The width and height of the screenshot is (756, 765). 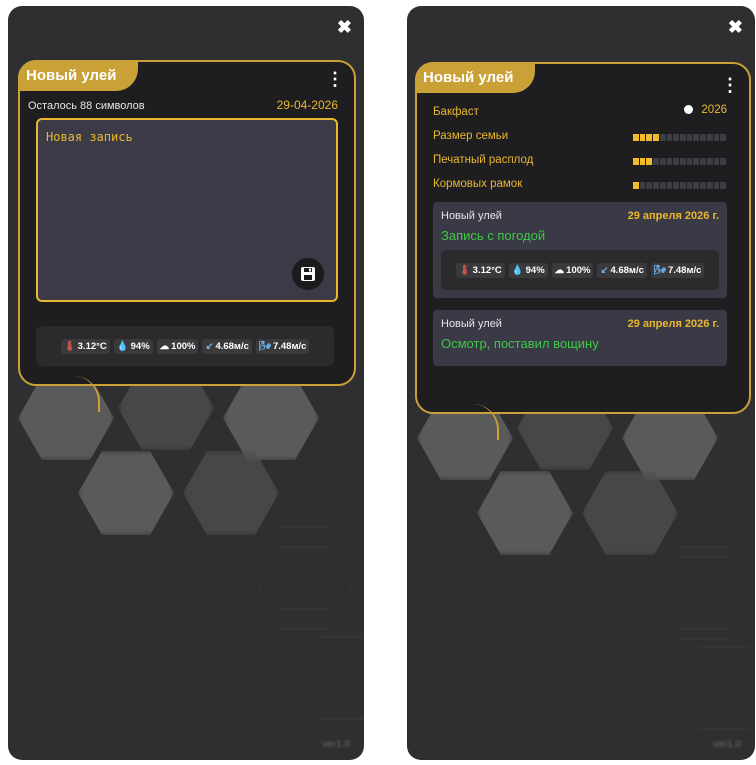 What do you see at coordinates (483, 160) in the screenshot?
I see `capped-brood-label: Печатный расплод` at bounding box center [483, 160].